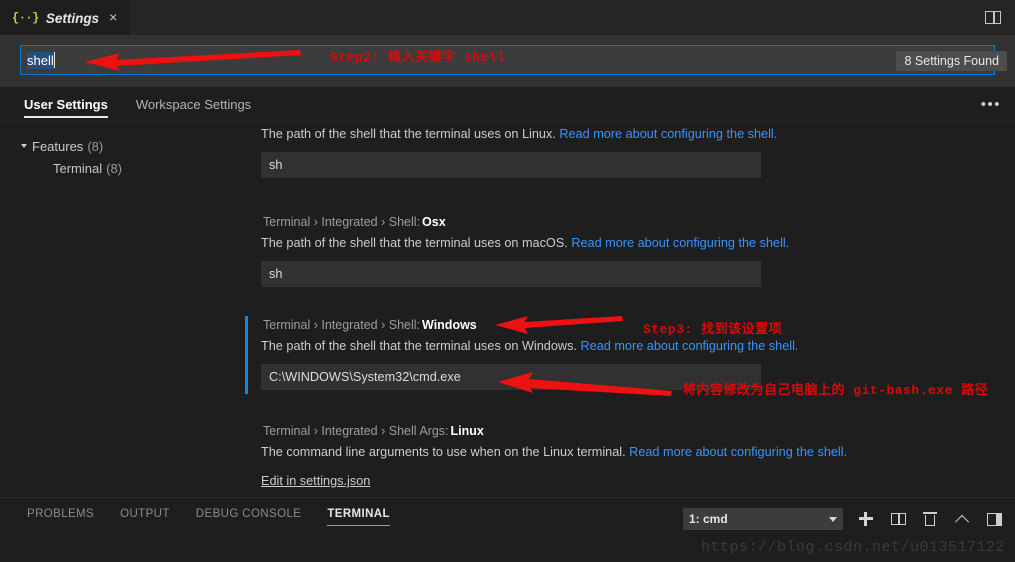 Image resolution: width=1015 pixels, height=562 pixels. What do you see at coordinates (962, 519) in the screenshot?
I see `chevron-up-icon` at bounding box center [962, 519].